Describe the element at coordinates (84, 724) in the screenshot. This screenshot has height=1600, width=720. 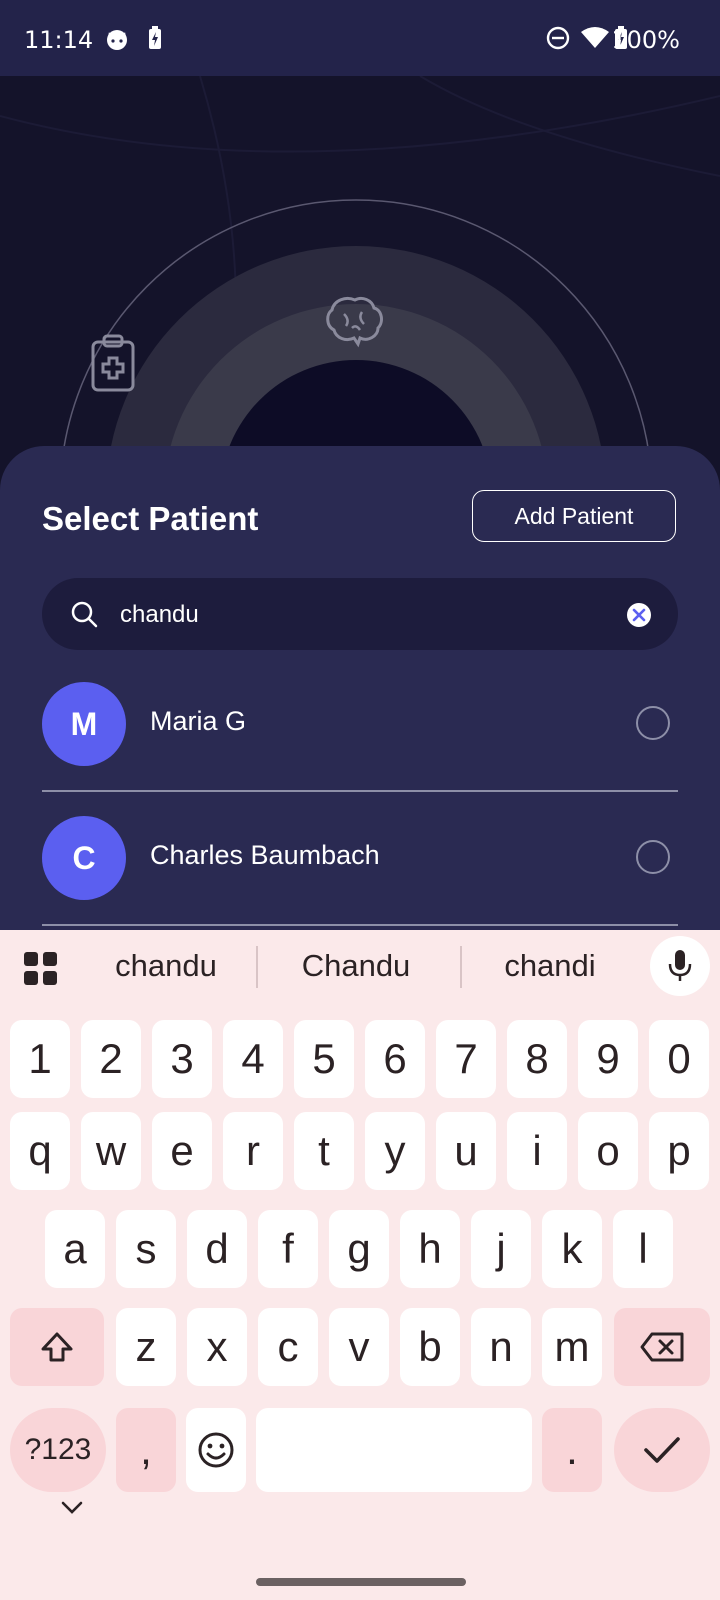
I see `avatar: M` at that location.